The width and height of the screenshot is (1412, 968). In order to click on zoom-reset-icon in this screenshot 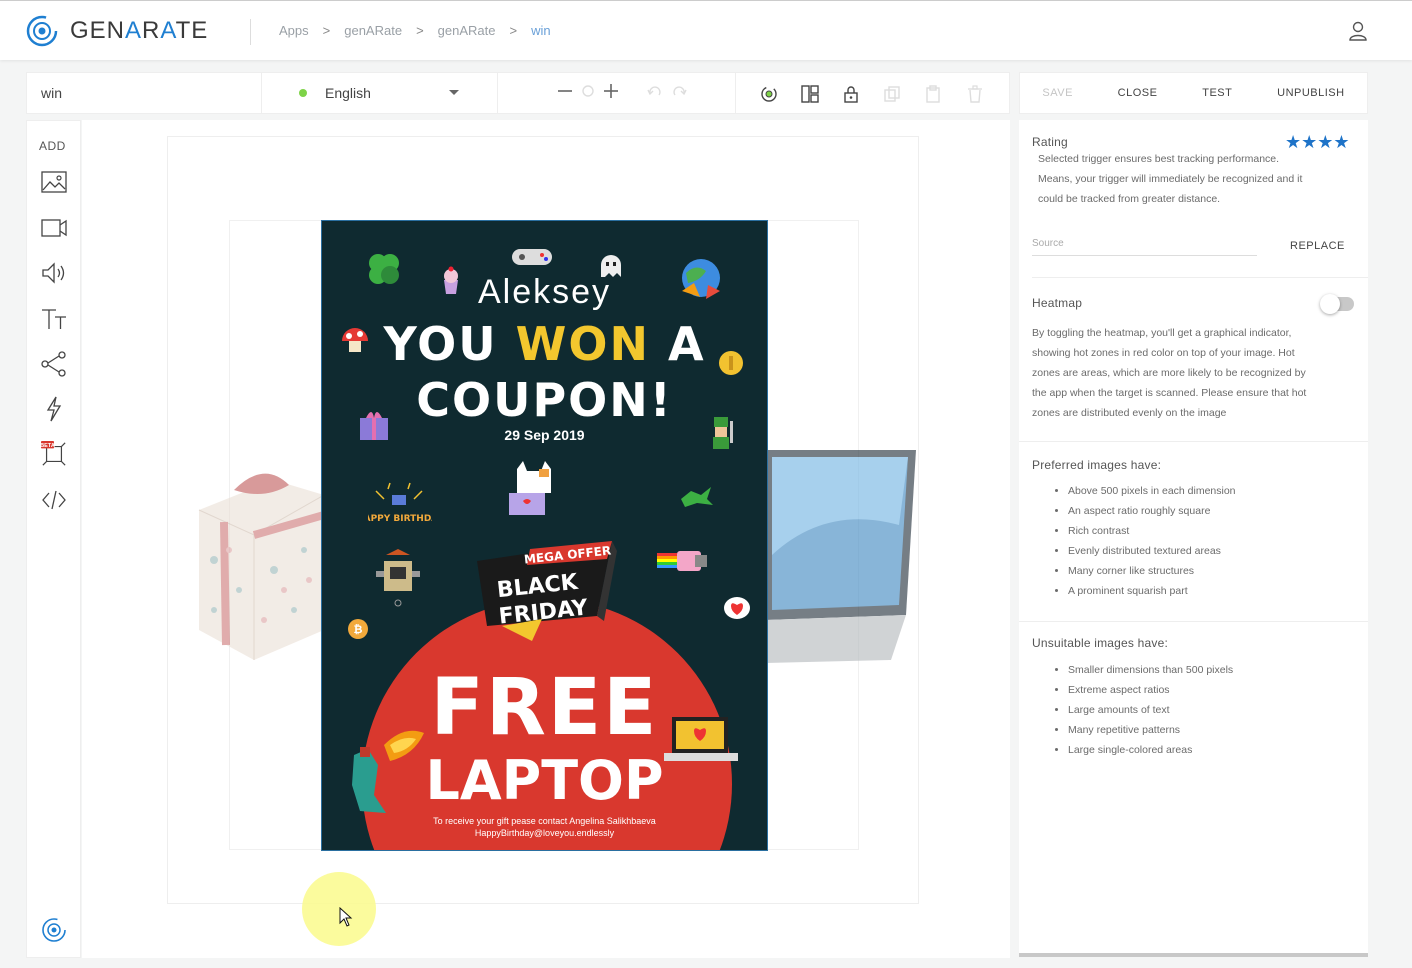, I will do `click(588, 91)`.